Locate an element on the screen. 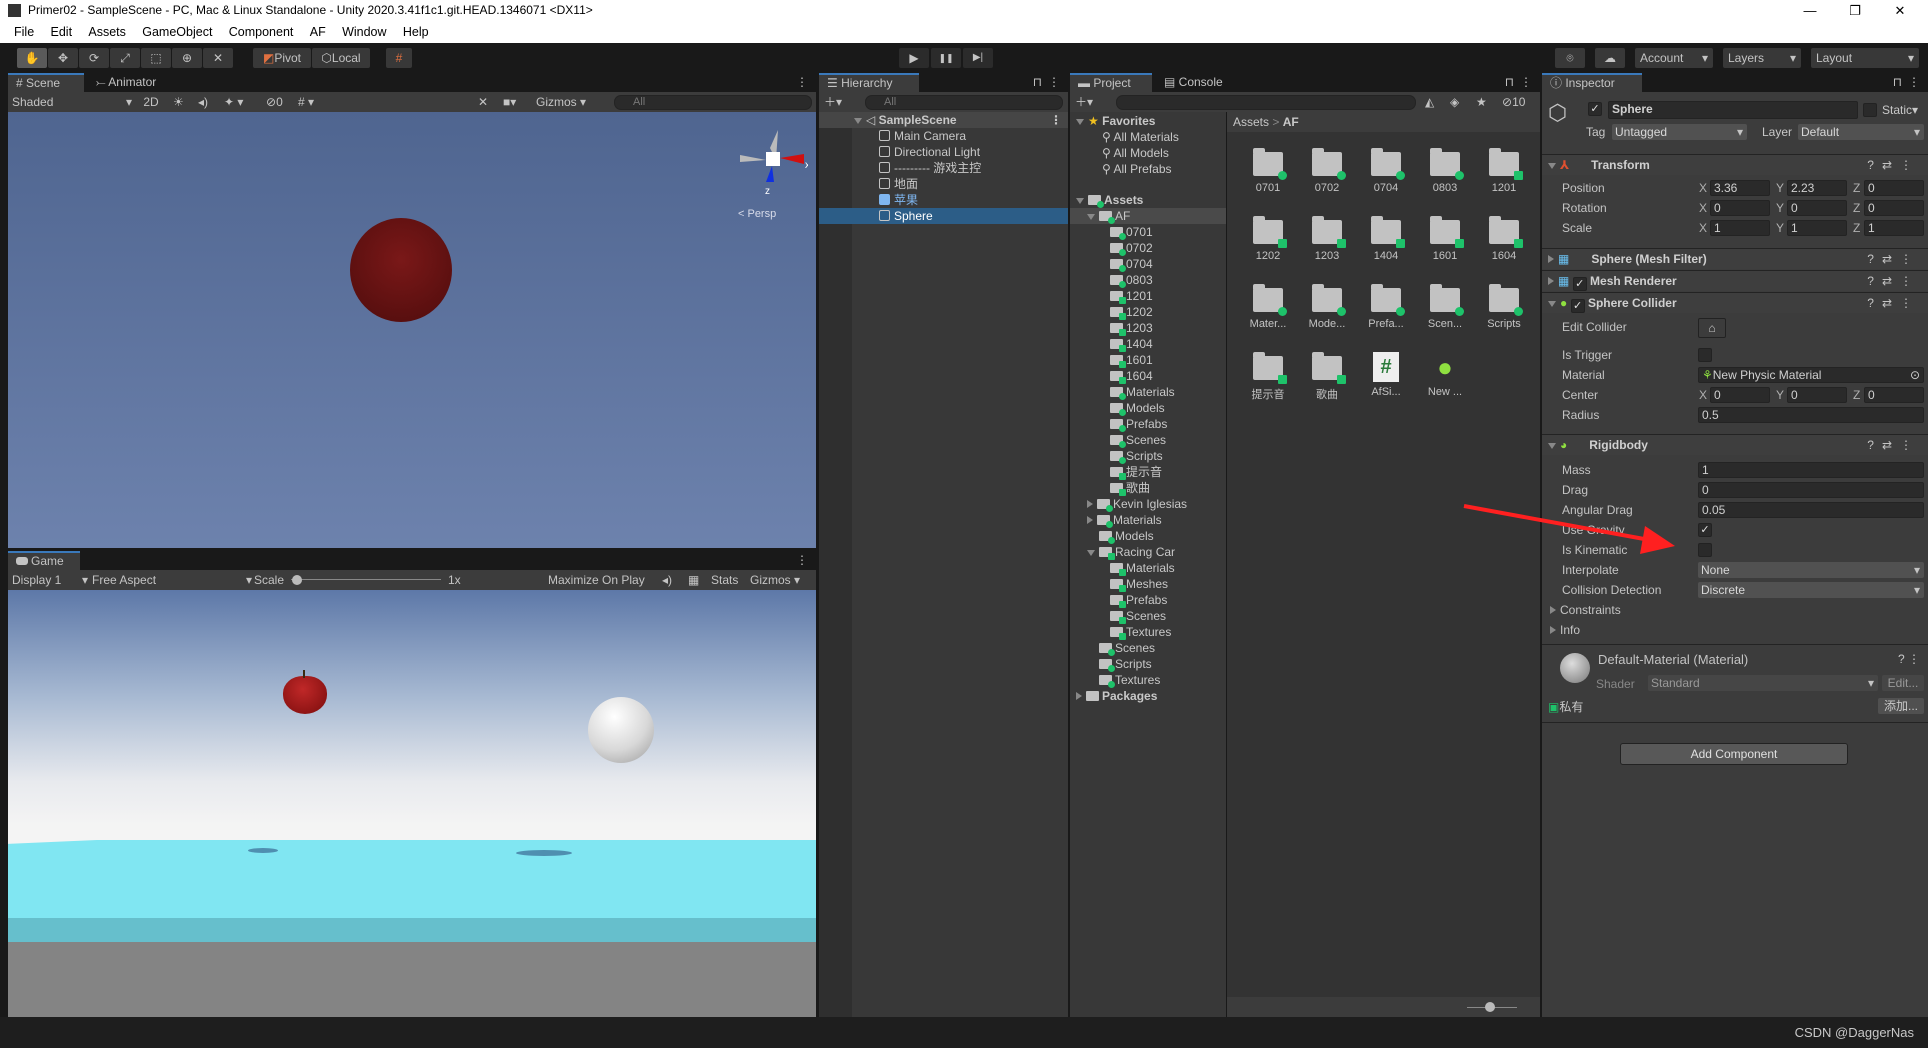 The width and height of the screenshot is (1928, 1048). tab-console: ▤ Console is located at coordinates (1193, 82).